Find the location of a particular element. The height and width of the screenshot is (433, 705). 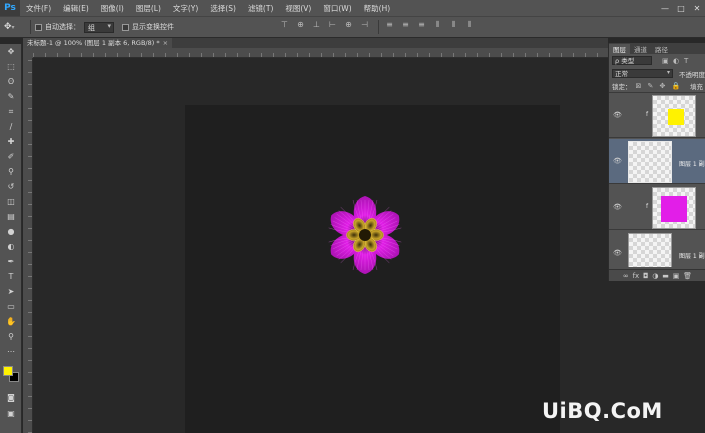

hand-tool-icon: ✋ is located at coordinates (11, 321).